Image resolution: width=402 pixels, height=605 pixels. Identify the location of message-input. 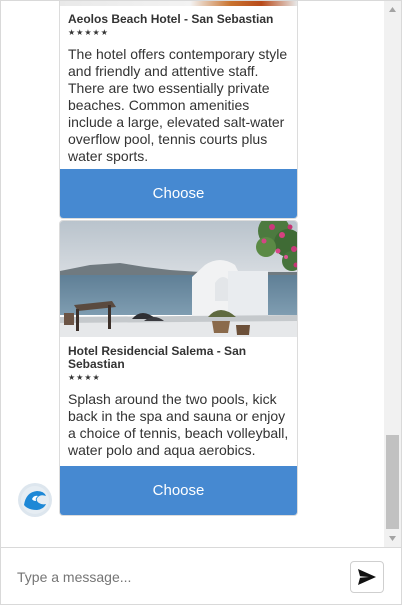
(177, 577).